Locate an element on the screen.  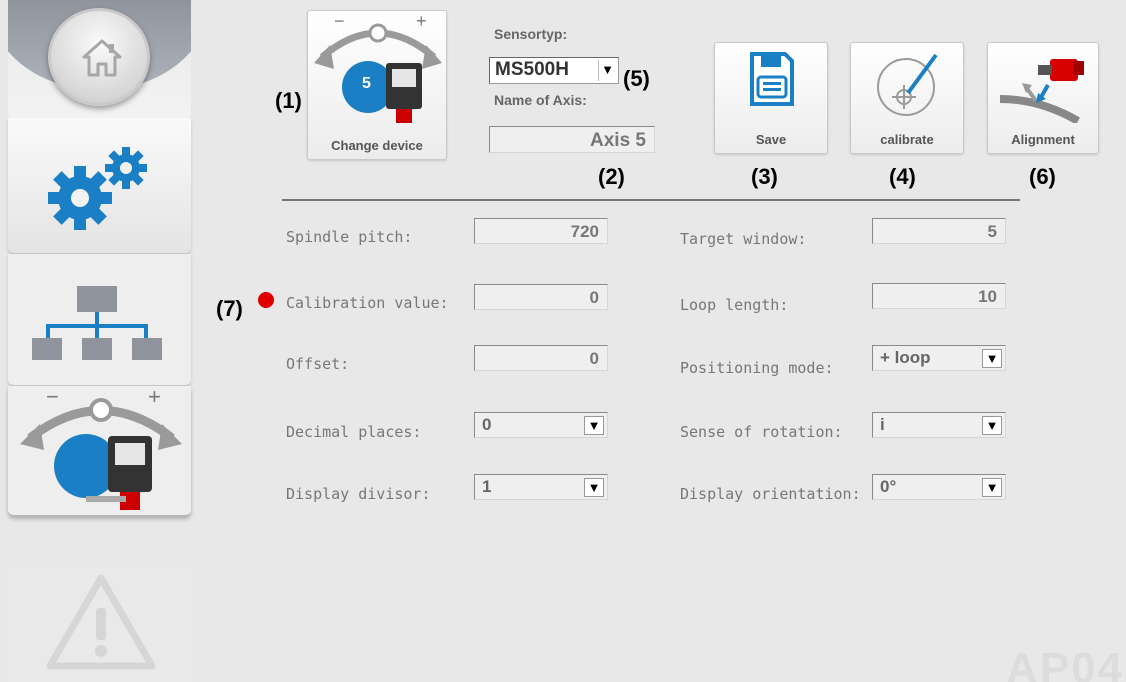
floppy-disk-icon is located at coordinates (772, 79).